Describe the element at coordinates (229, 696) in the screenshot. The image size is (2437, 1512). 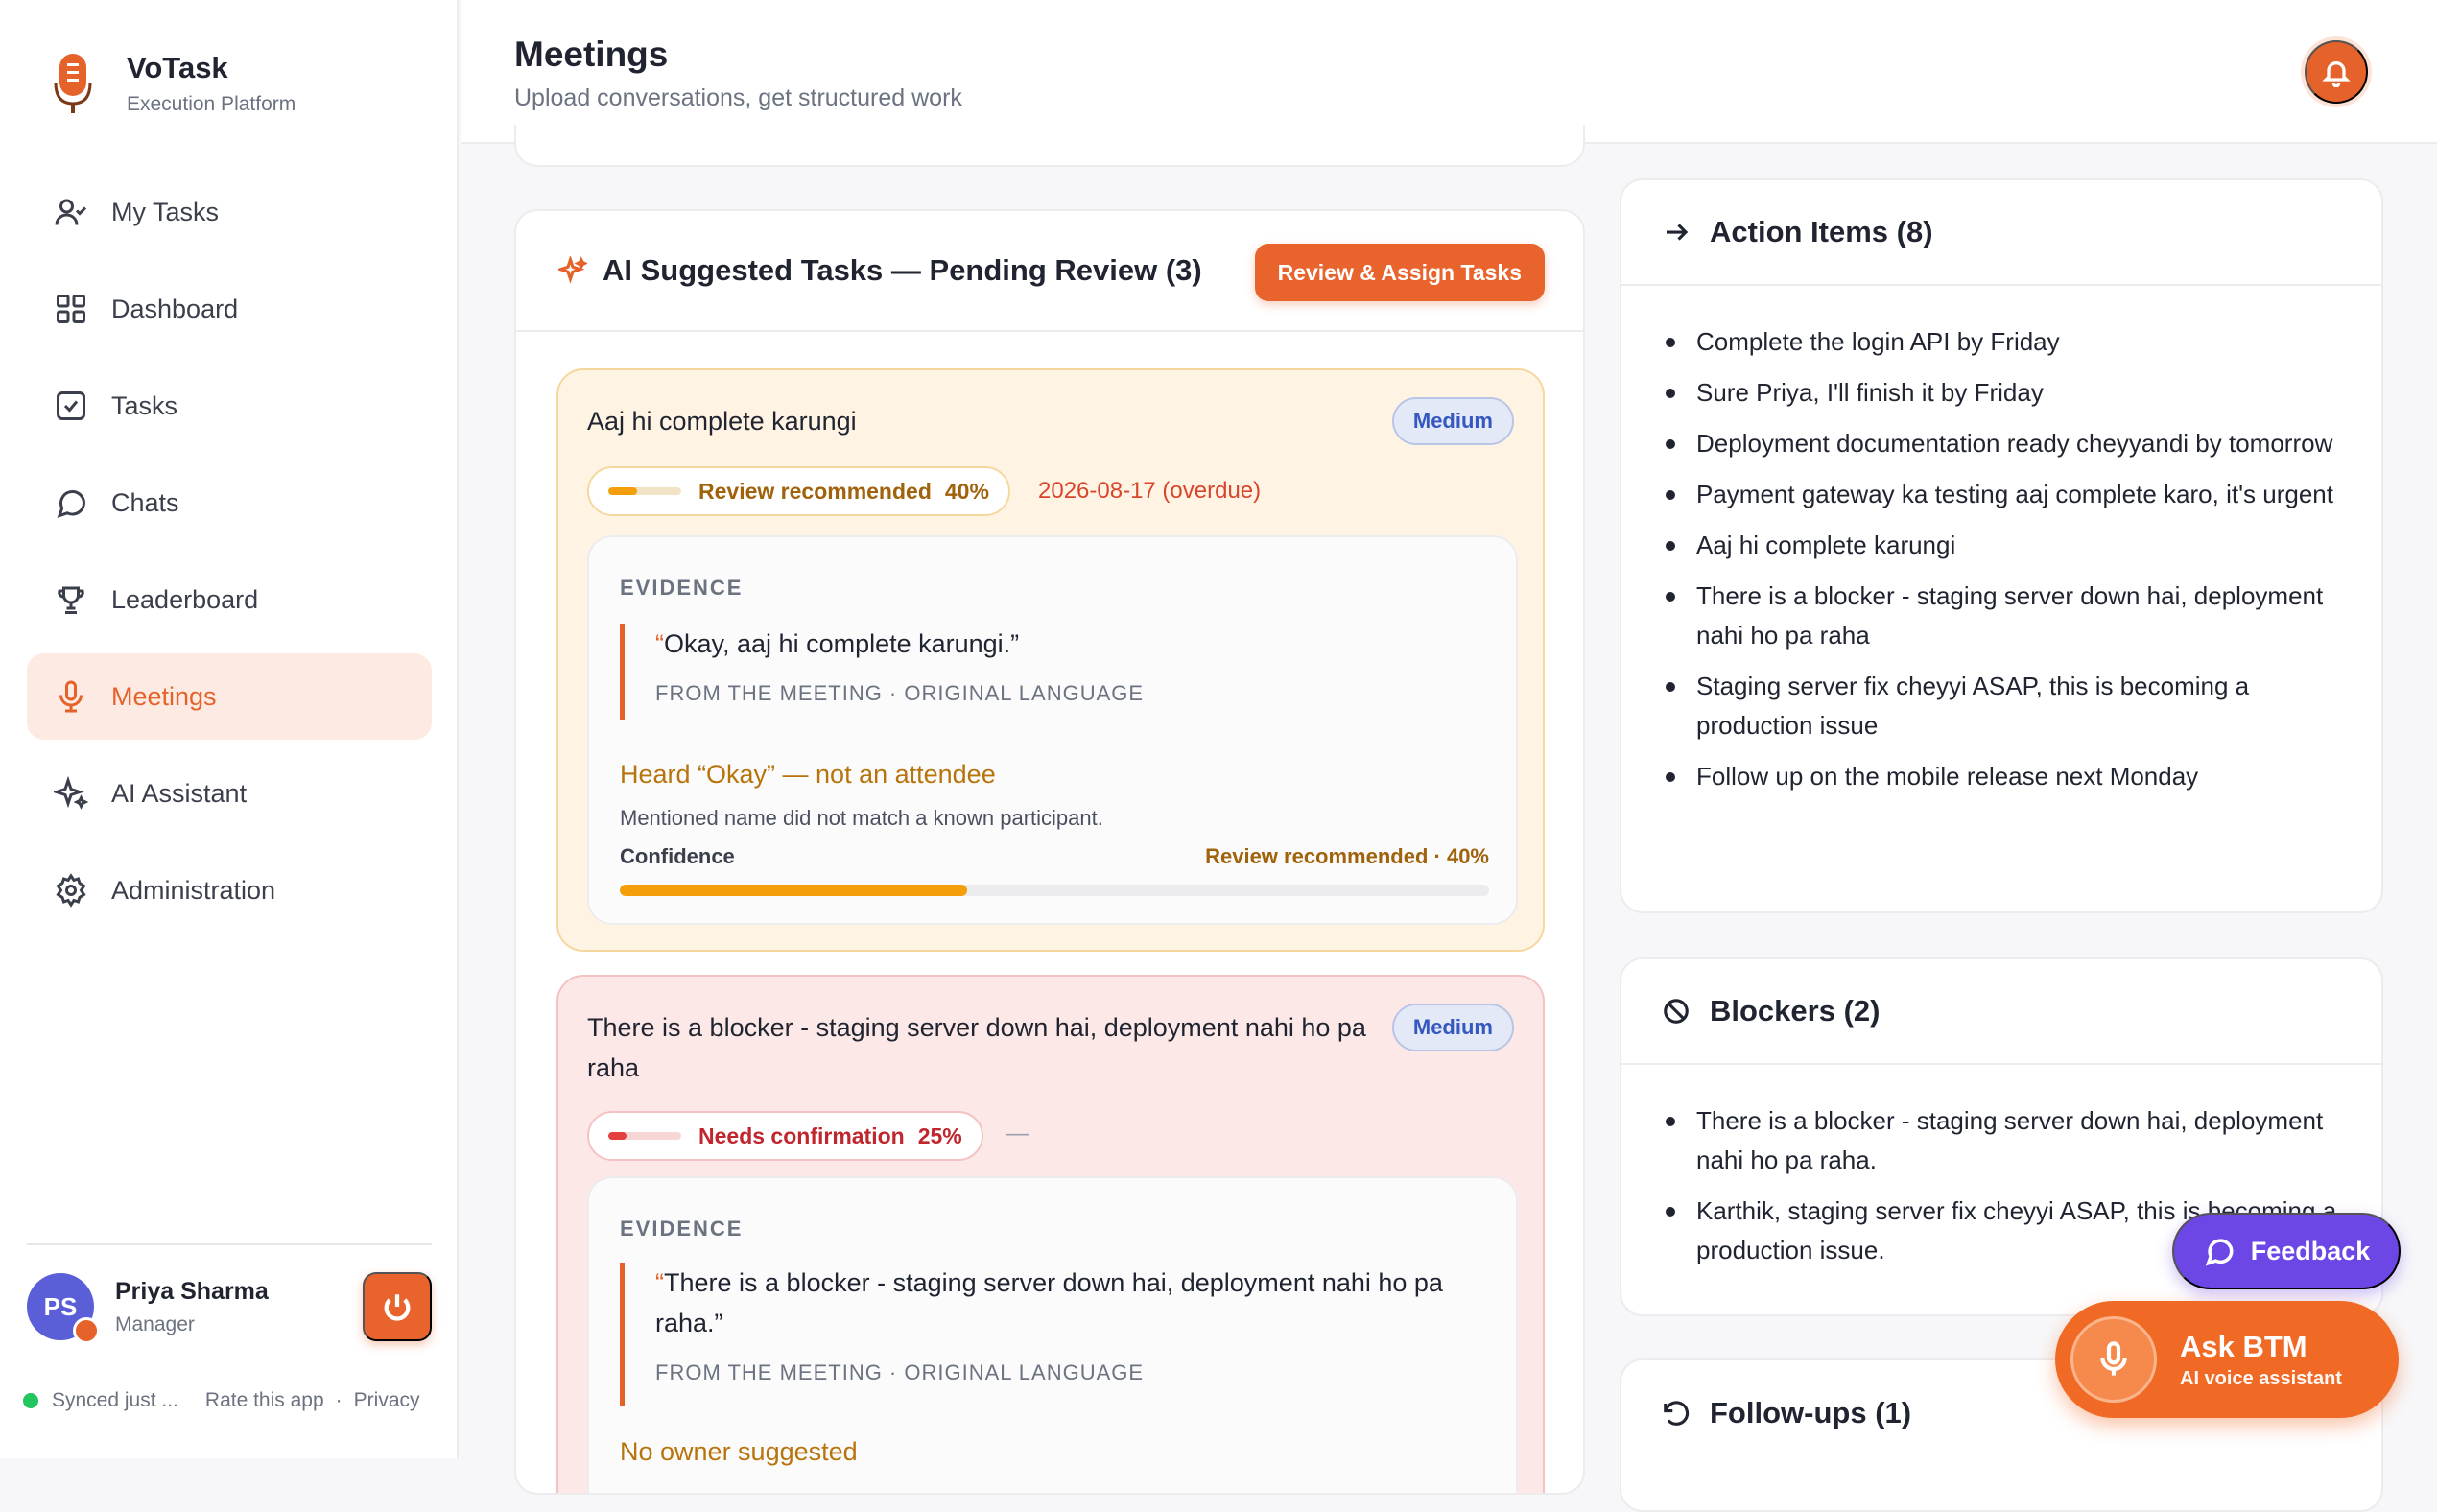
I see `nav-item-meetings: Meetings` at that location.